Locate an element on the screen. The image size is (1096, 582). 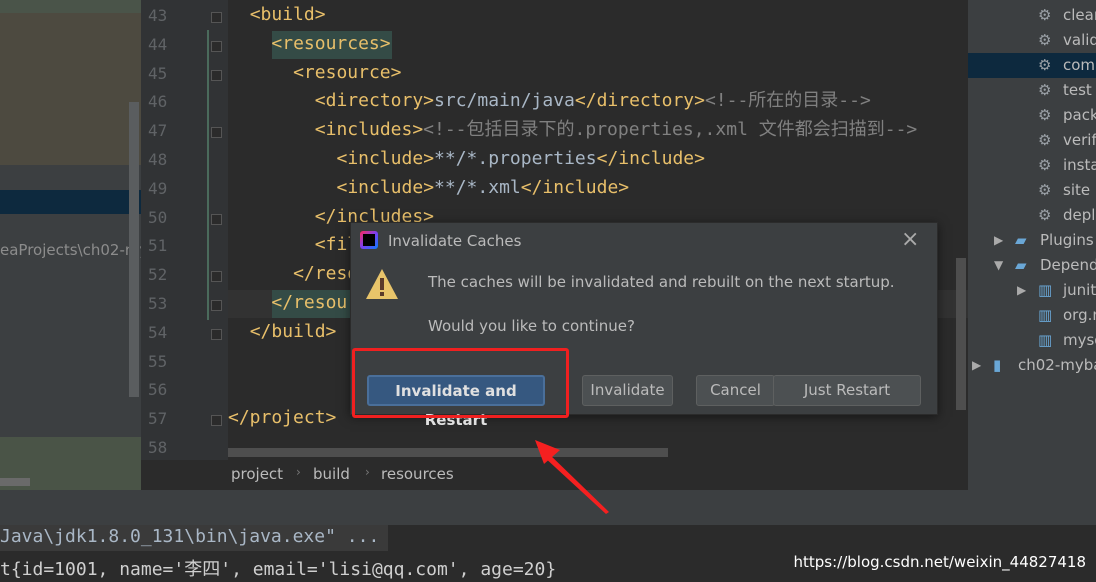
tree-label: validate is located at coordinates (1079, 40).